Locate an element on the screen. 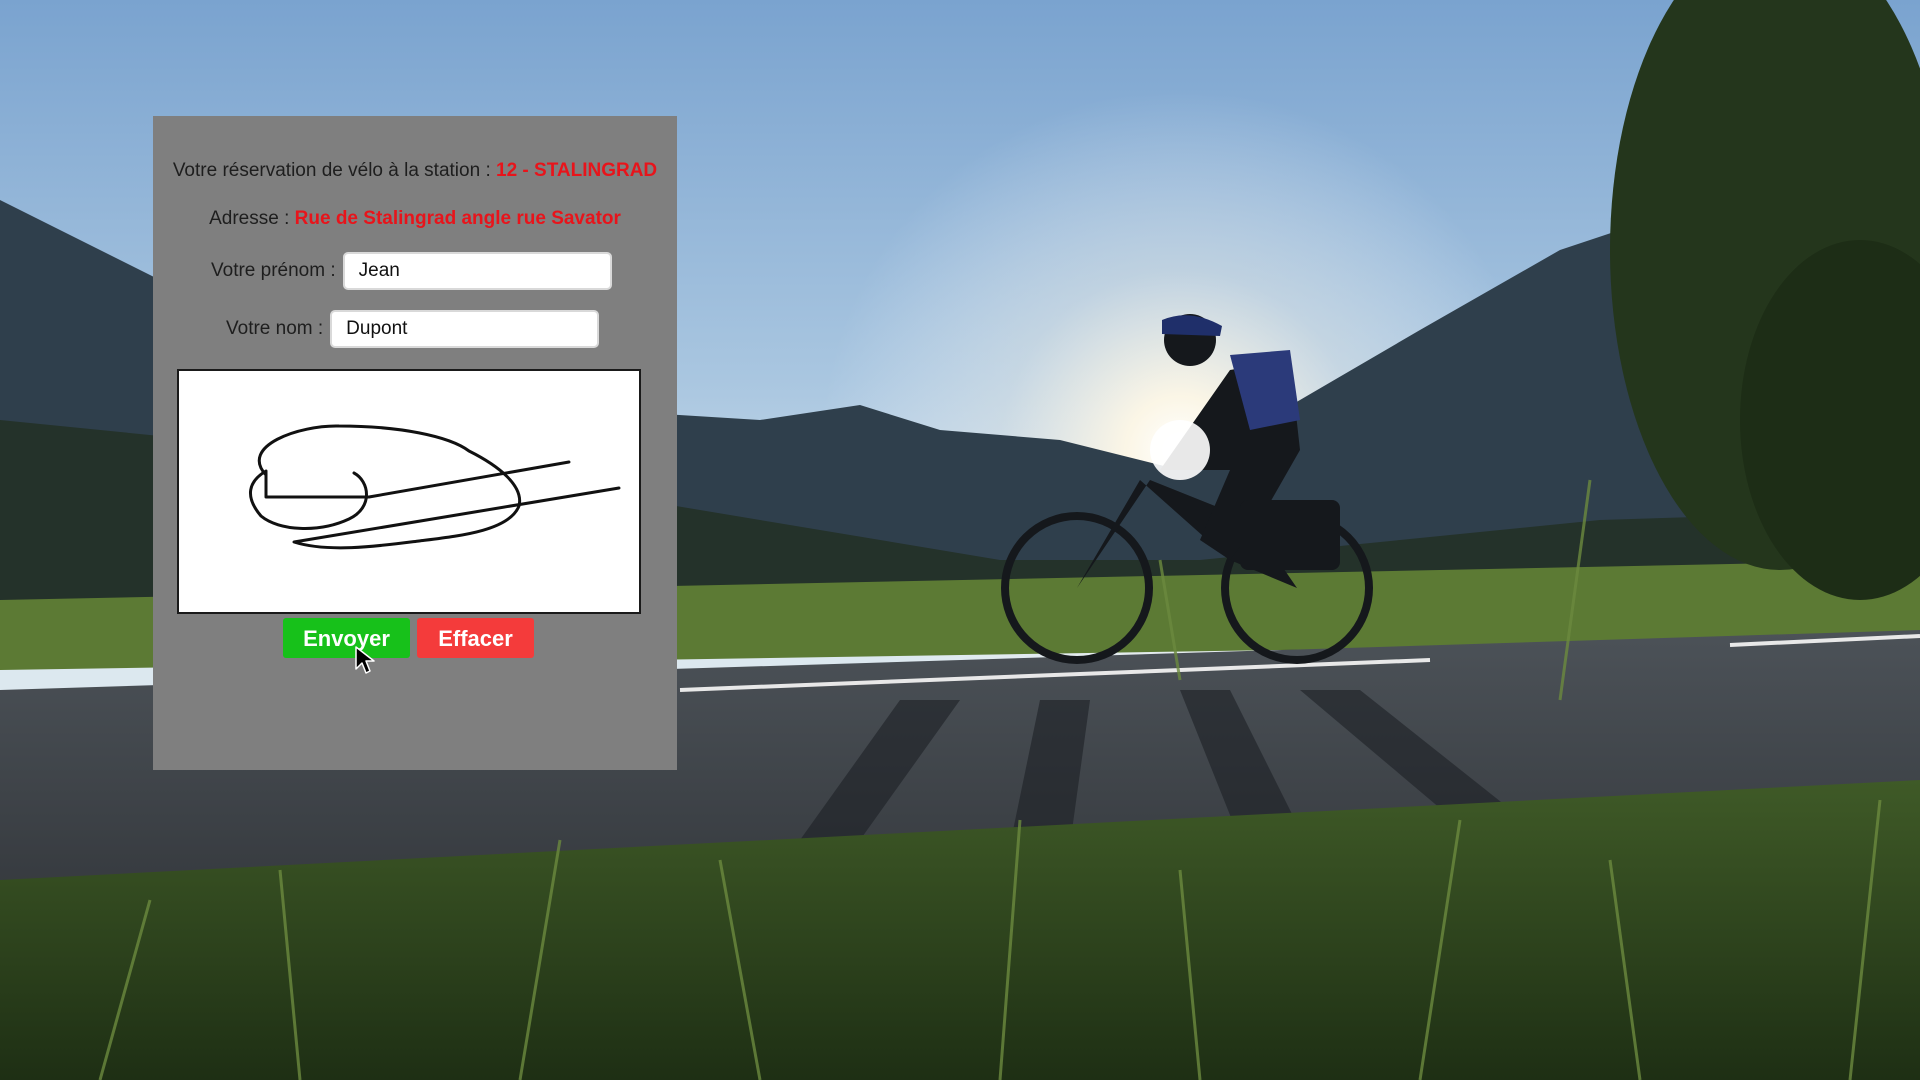 The height and width of the screenshot is (1080, 1920). firstname-input is located at coordinates (477, 271).